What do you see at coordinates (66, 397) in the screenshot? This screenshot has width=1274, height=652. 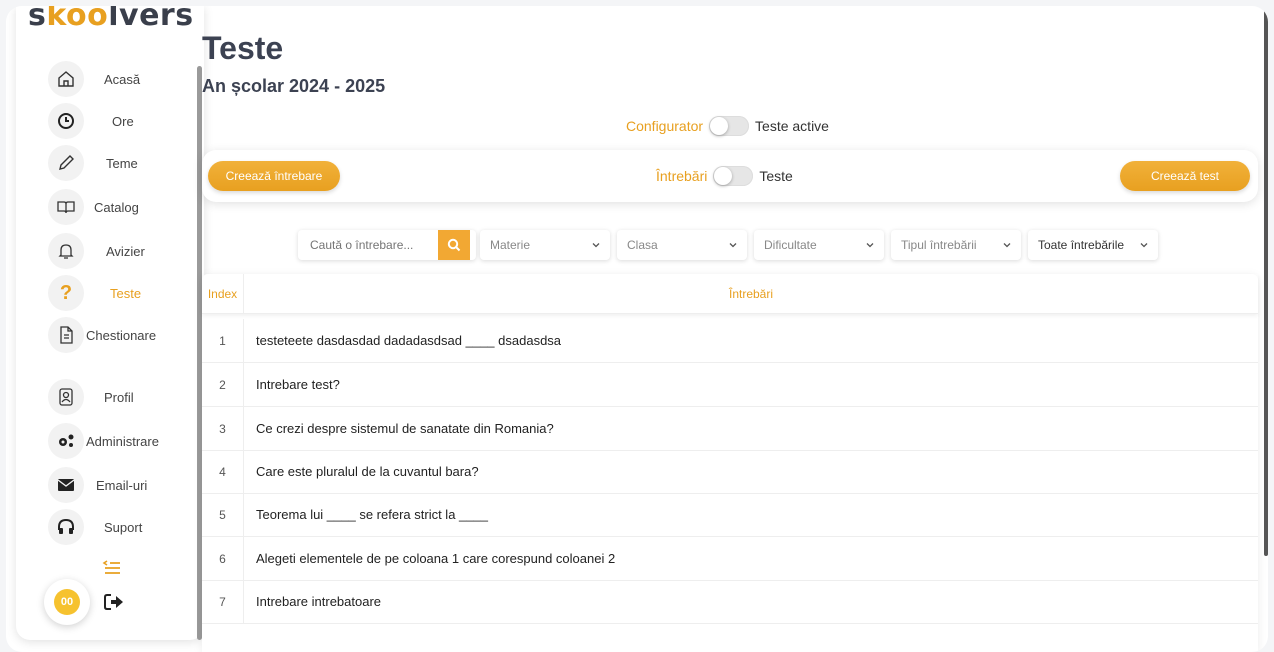 I see `profile-icon` at bounding box center [66, 397].